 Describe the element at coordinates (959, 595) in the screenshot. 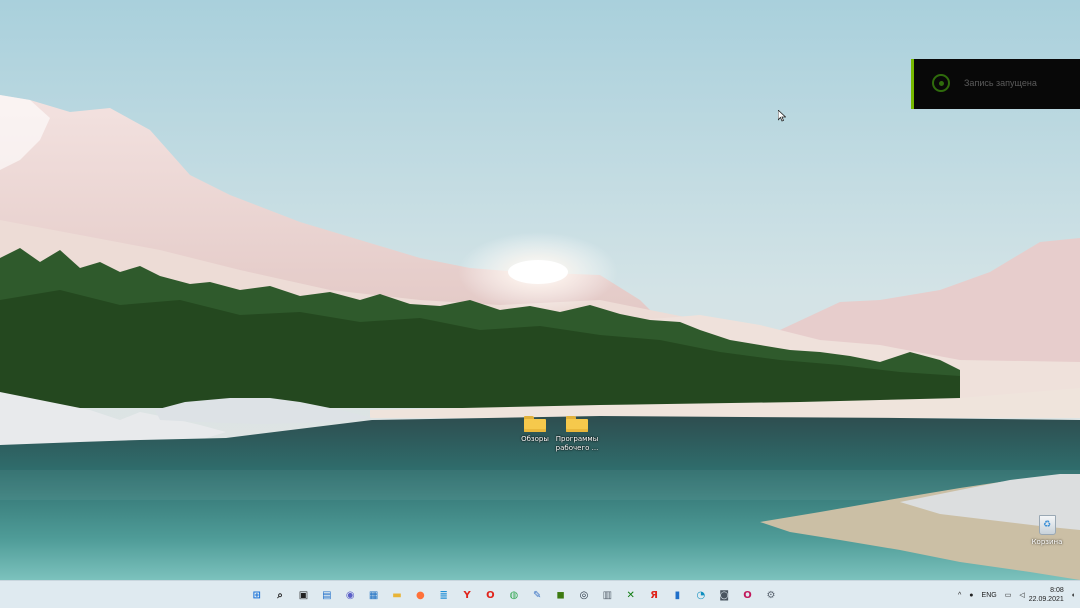

I see `tray-overflow-chevron-icon: ^` at that location.